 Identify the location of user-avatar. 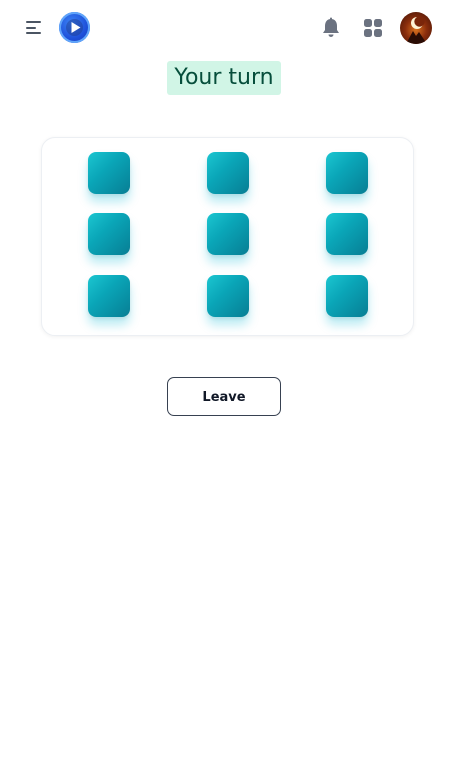
(416, 28).